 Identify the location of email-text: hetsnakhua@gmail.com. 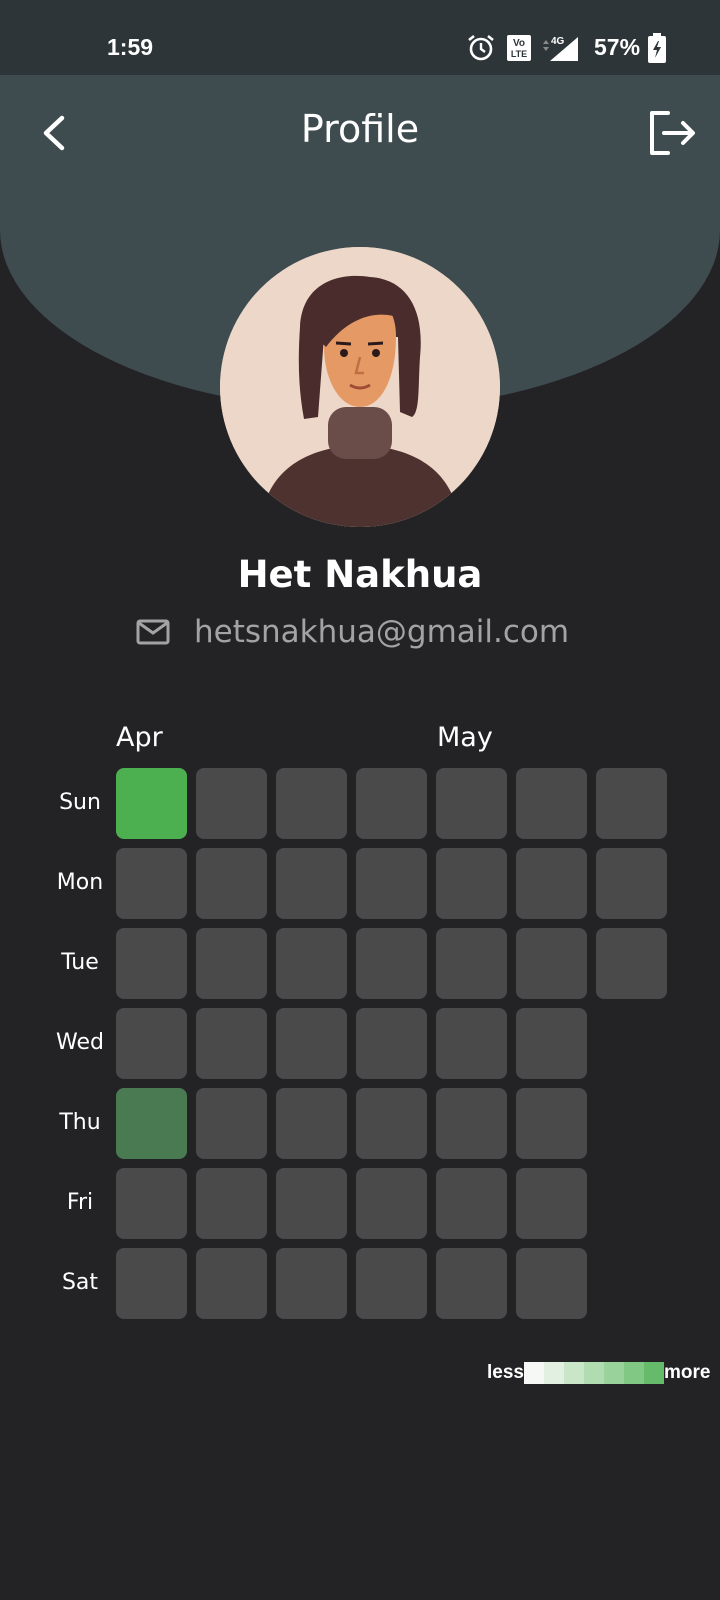
(382, 632).